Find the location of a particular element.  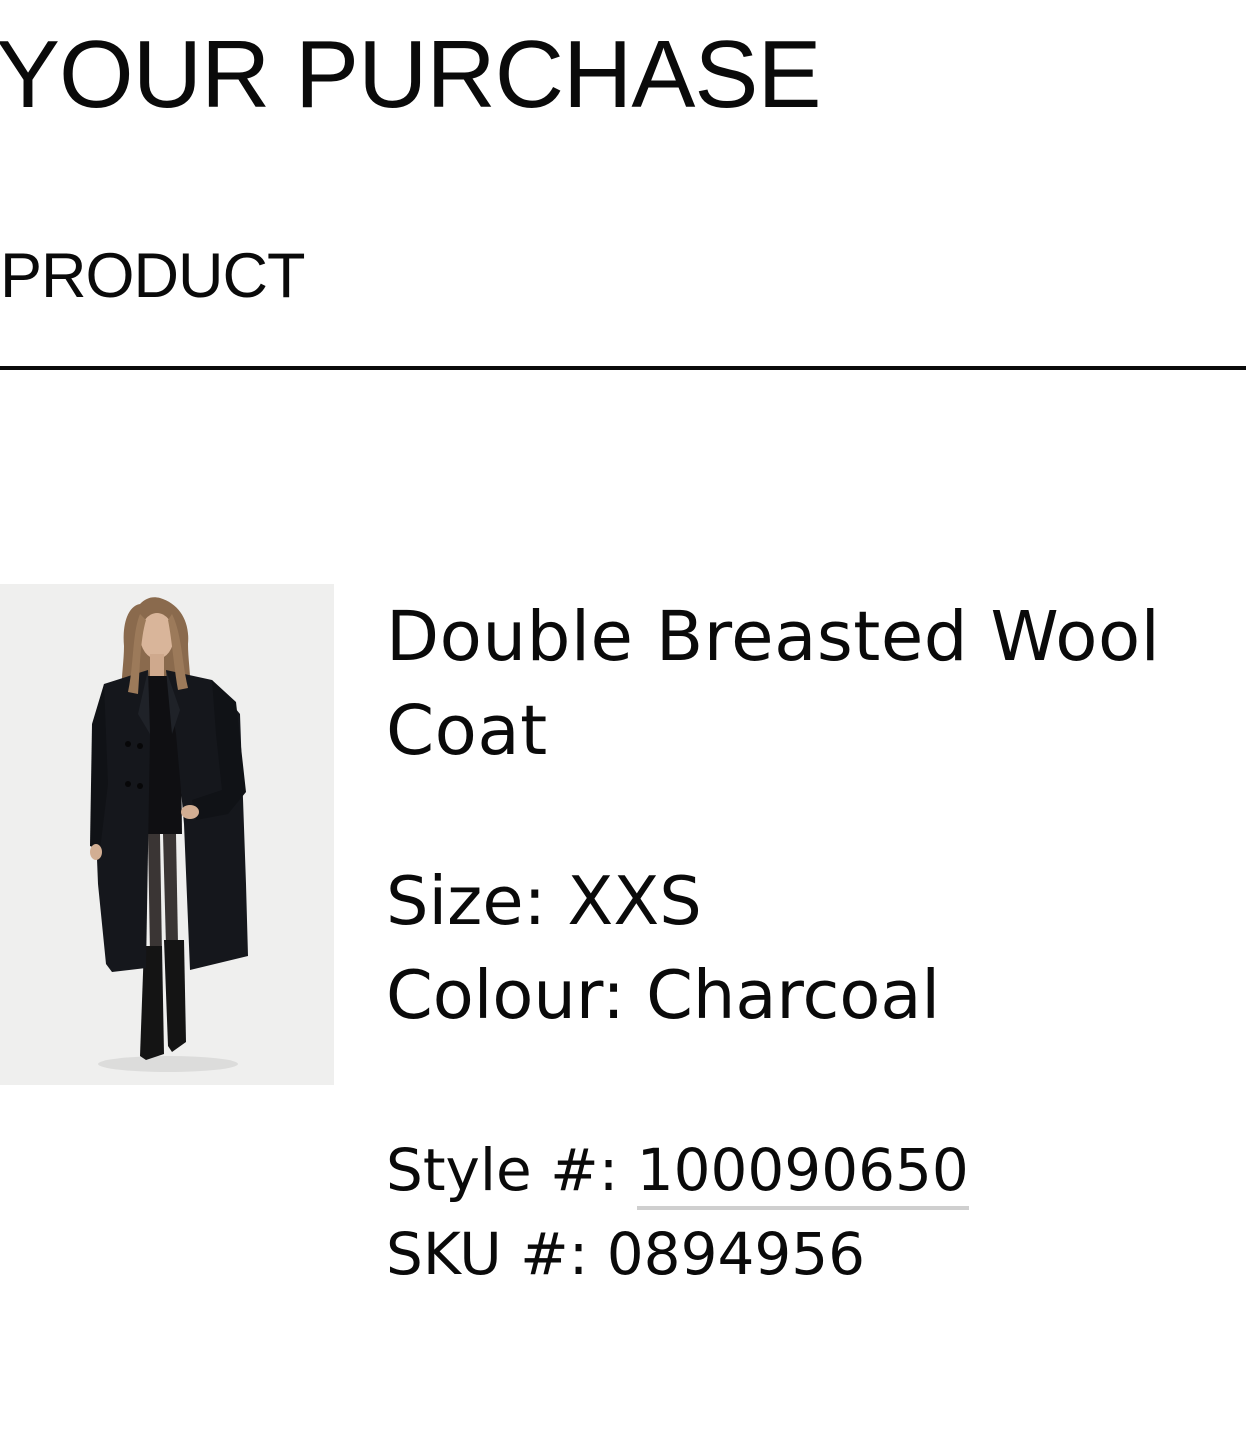

colour-row: Colour: Charcoal is located at coordinates (811, 995).